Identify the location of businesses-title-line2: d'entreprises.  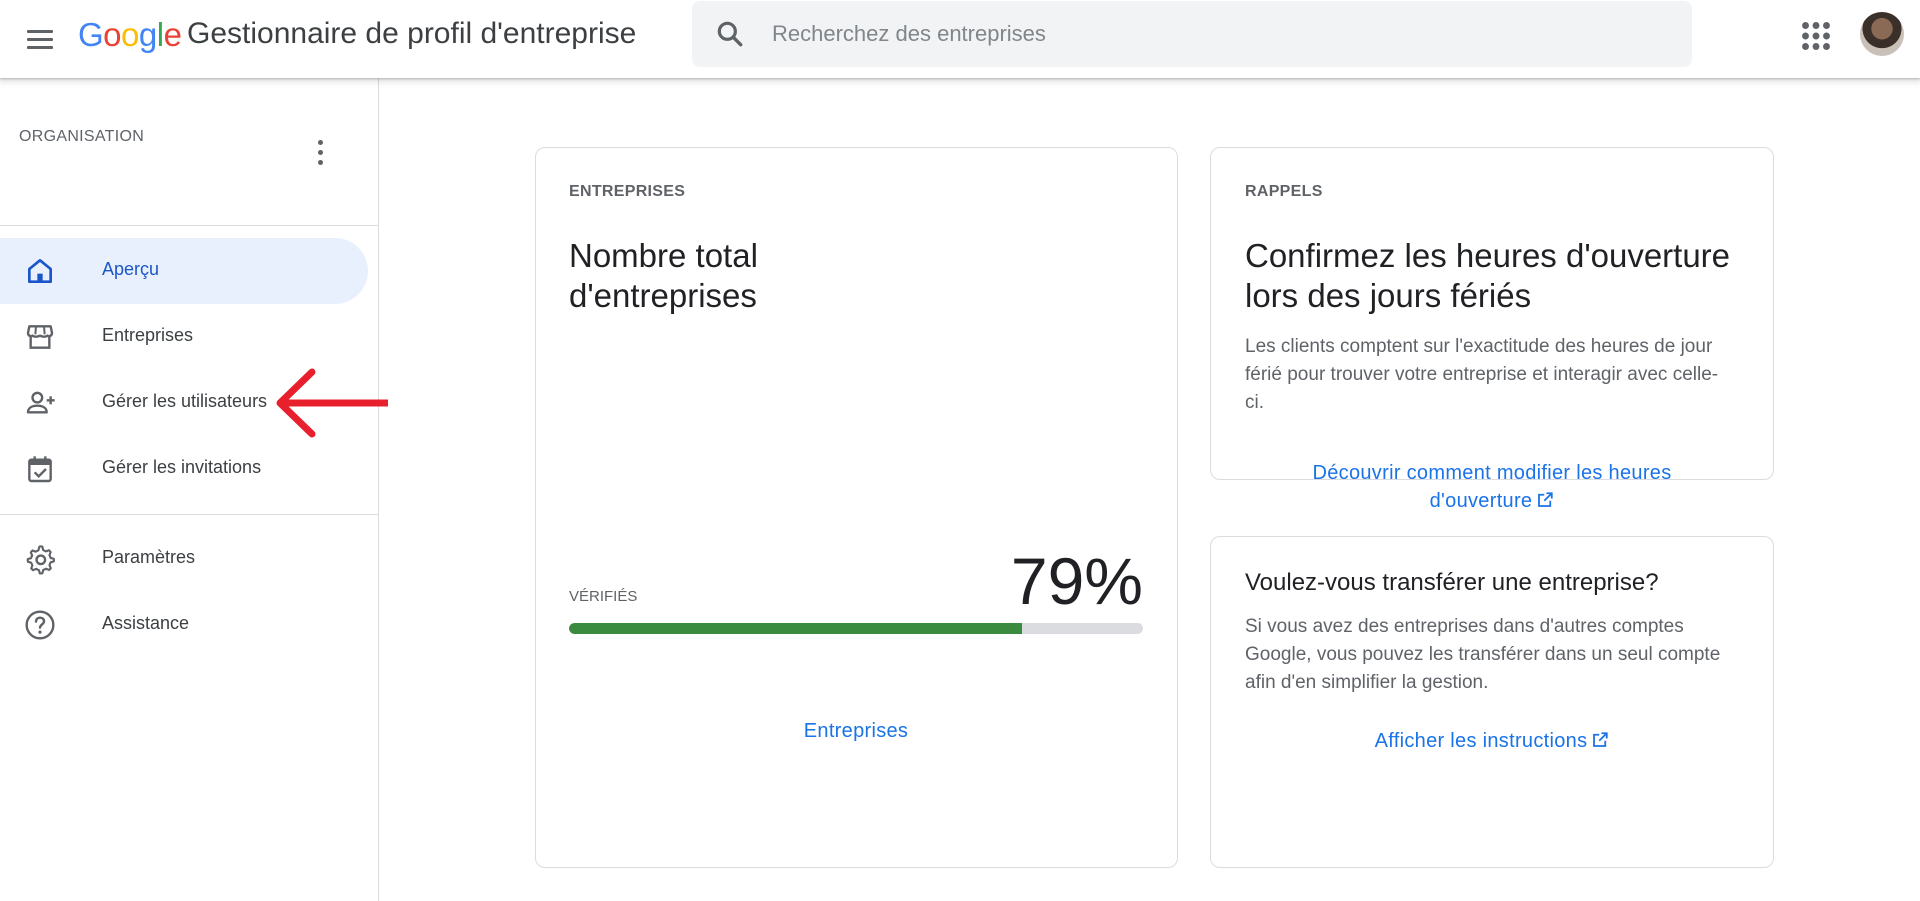
(663, 295).